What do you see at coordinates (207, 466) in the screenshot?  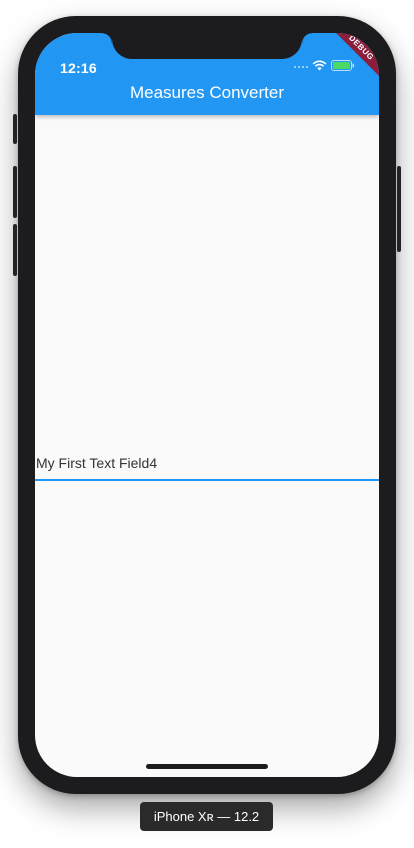 I see `text-field: My First Text Field4` at bounding box center [207, 466].